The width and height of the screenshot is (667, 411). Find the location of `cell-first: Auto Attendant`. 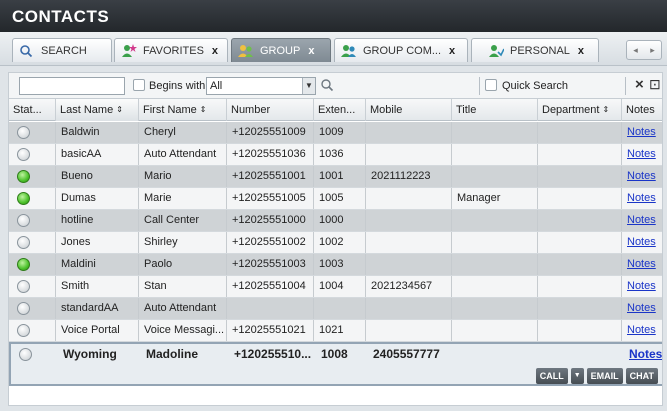

cell-first: Auto Attendant is located at coordinates (183, 308).